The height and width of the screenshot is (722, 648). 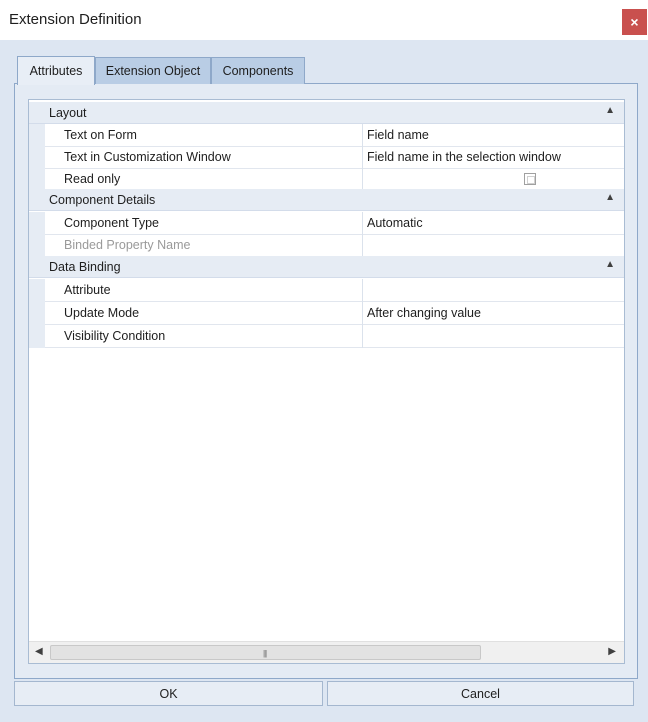 I want to click on property-name: Update Mode, so click(x=204, y=313).